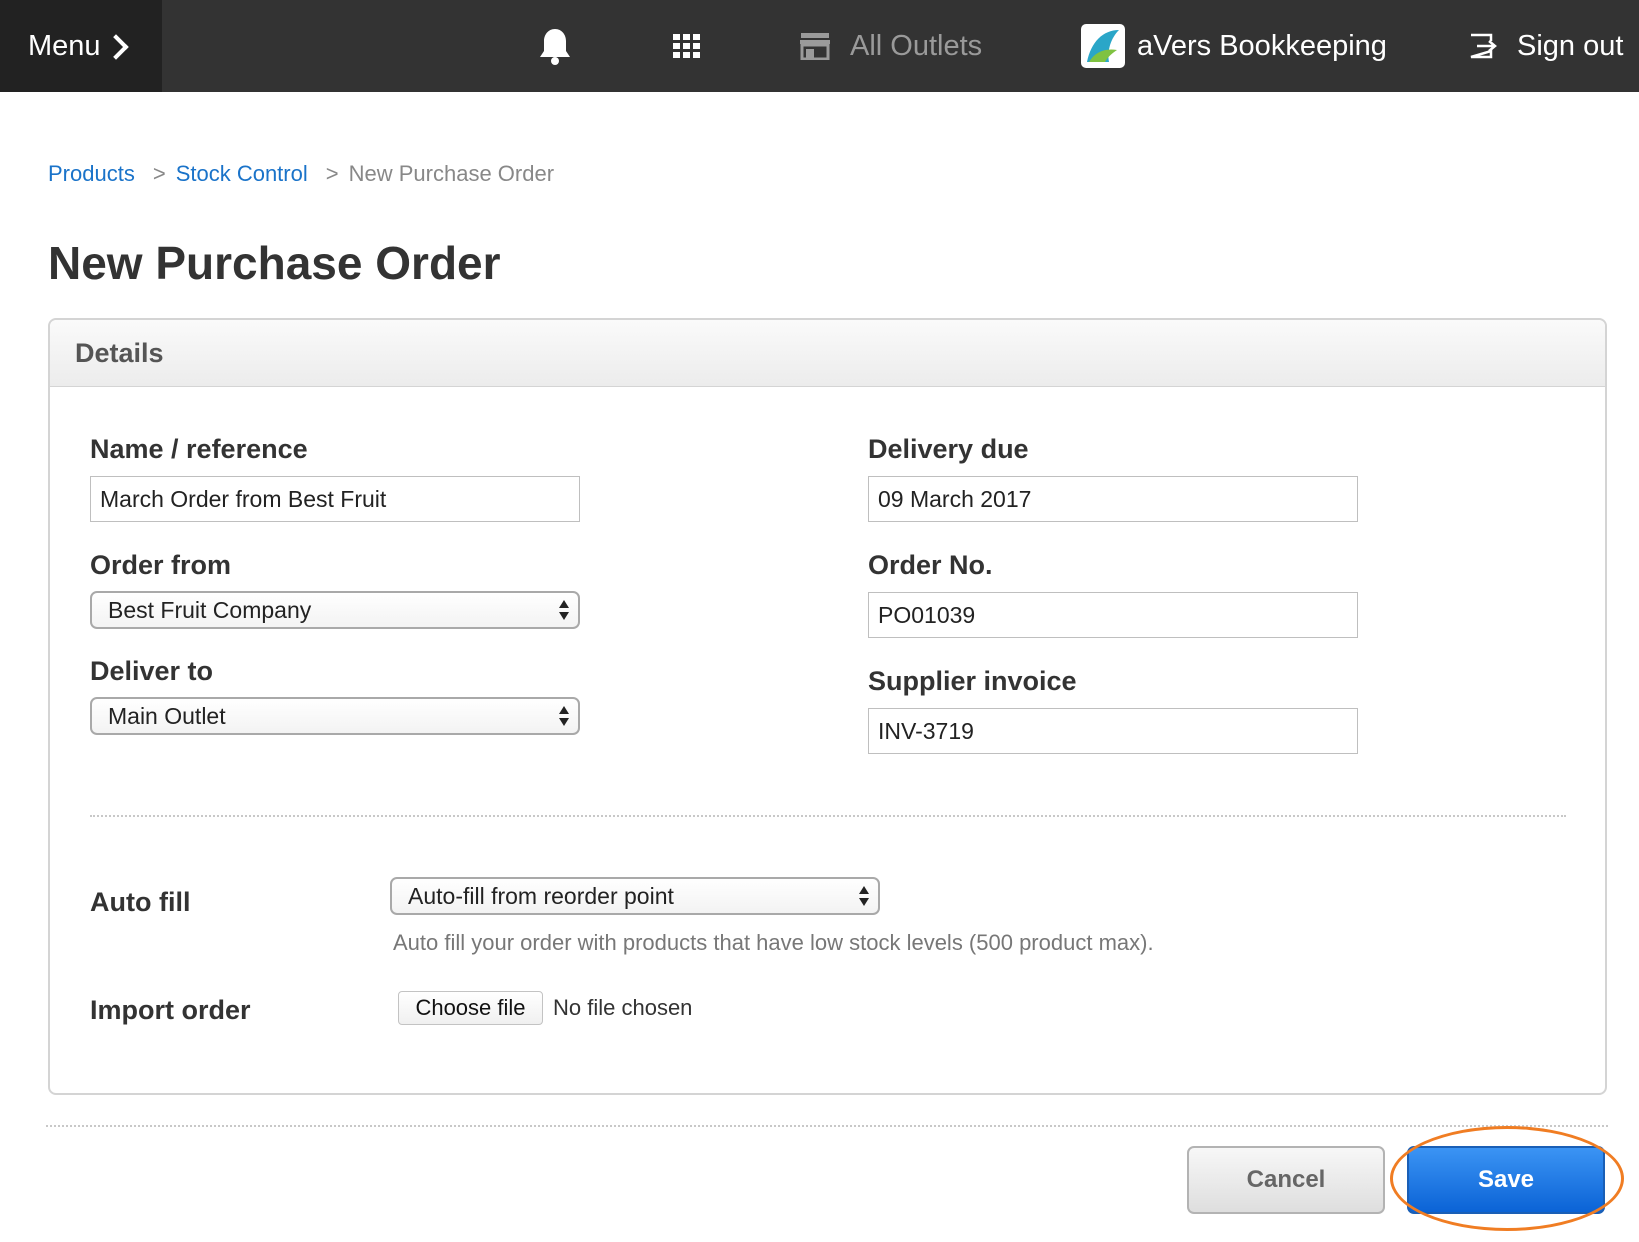 The image size is (1639, 1242). Describe the element at coordinates (1570, 45) in the screenshot. I see `sign-out-label: Sign out` at that location.